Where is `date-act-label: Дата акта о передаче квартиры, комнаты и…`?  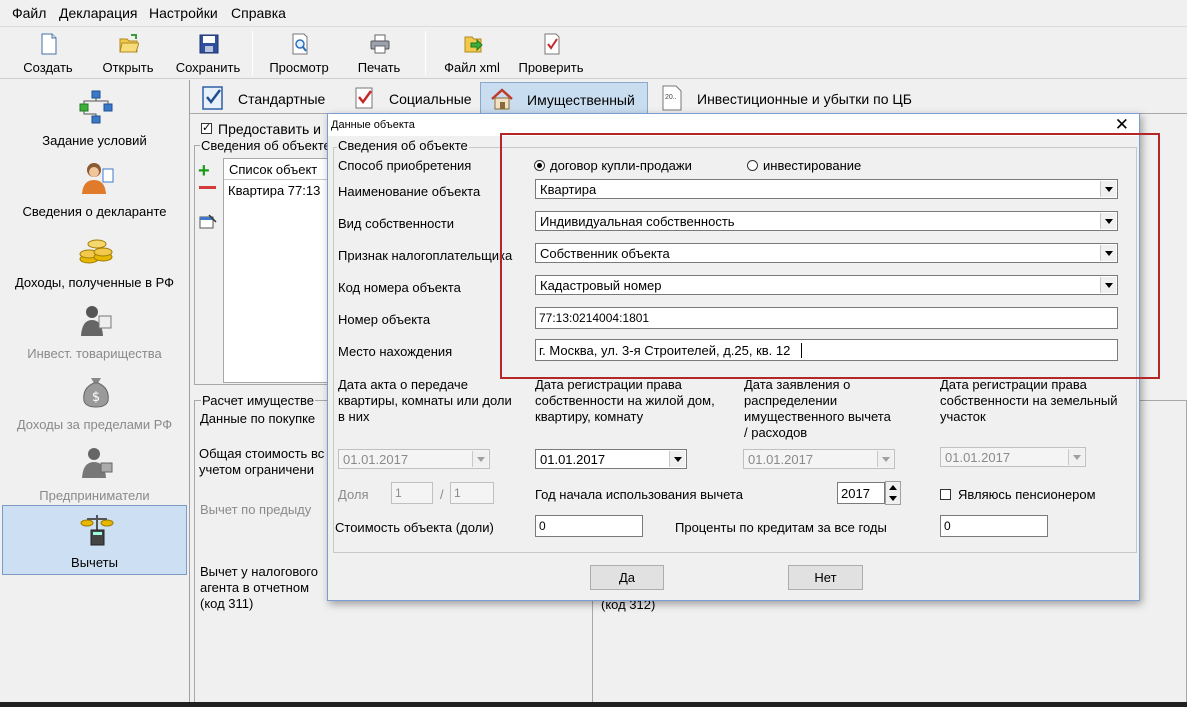
date-act-label: Дата акта о передаче квартиры, комнаты и… is located at coordinates (425, 400).